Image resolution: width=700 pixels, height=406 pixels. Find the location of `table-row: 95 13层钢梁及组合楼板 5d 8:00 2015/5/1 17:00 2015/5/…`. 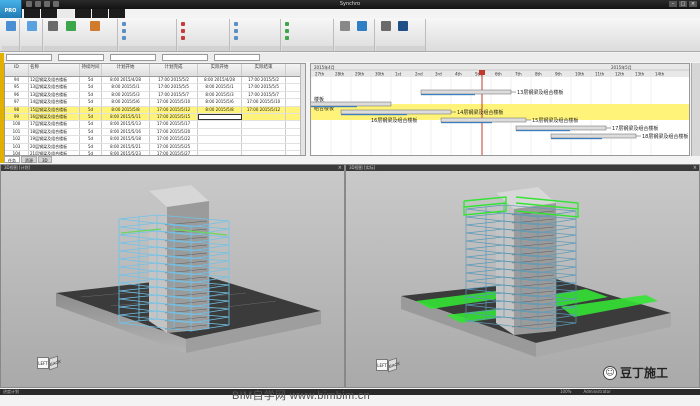

table-row: 95 13层钢梁及组合楼板 5d 8:00 2015/5/1 17:00 2015/5/… is located at coordinates (155, 88).